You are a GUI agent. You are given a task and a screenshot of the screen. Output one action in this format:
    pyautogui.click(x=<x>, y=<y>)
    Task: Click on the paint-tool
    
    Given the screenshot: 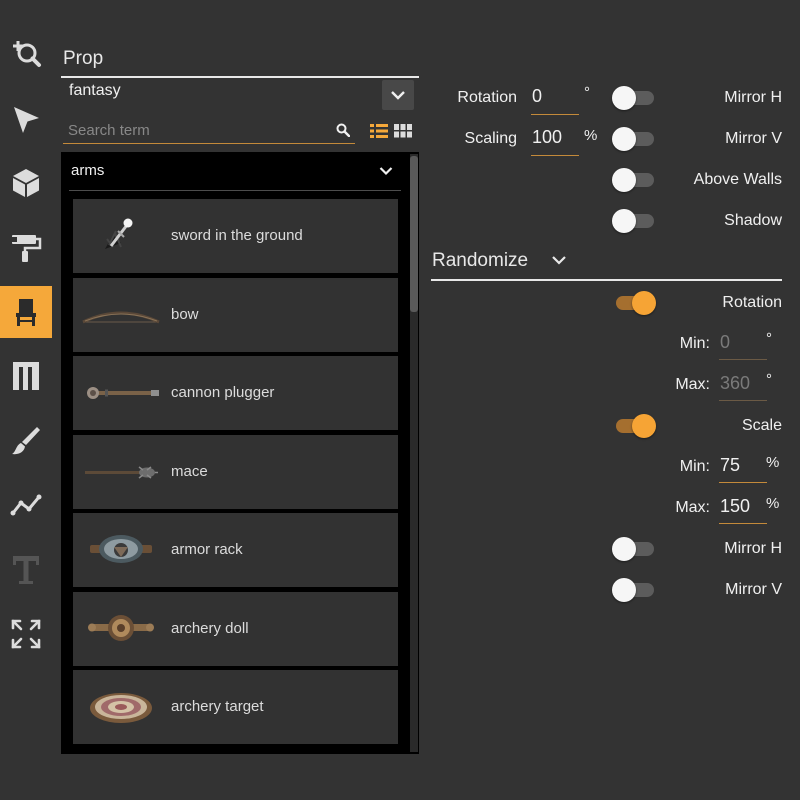 What is the action you would take?
    pyautogui.click(x=26, y=247)
    